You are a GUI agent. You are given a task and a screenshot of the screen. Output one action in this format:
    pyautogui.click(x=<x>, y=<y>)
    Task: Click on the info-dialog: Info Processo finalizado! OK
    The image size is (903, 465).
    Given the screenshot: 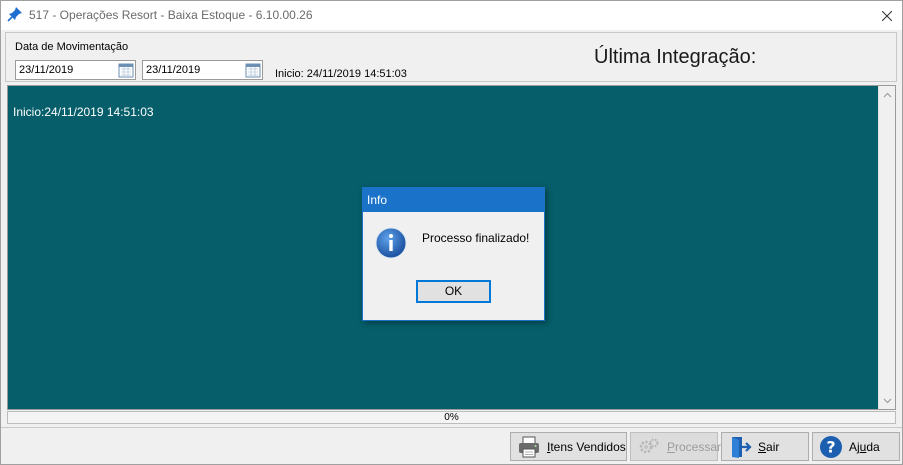 What is the action you would take?
    pyautogui.click(x=453, y=254)
    